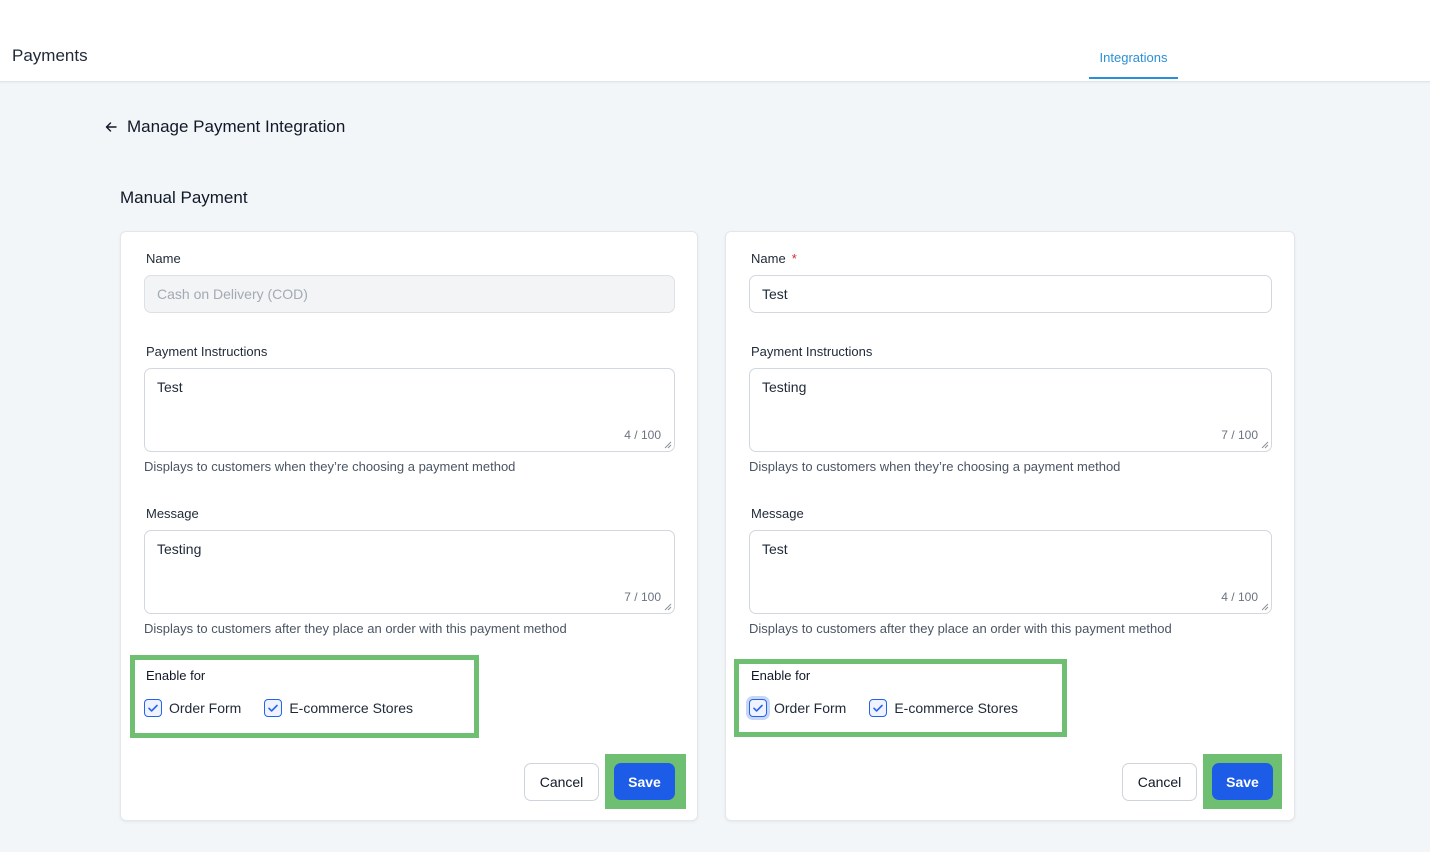 This screenshot has height=852, width=1430. What do you see at coordinates (1010, 410) in the screenshot?
I see `instructions-textarea: Testing 7 / 100` at bounding box center [1010, 410].